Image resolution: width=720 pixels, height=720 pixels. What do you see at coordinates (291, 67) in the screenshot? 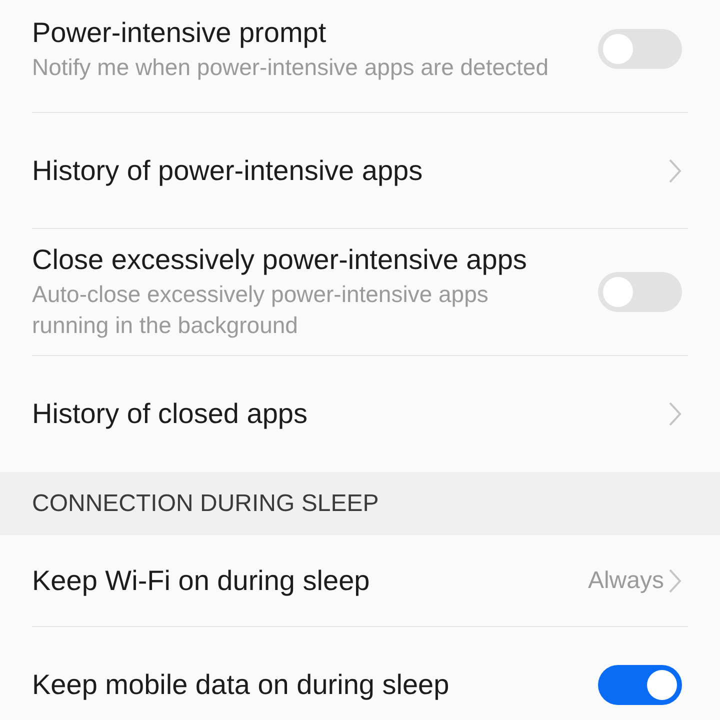
I see `setting-description: Notify me when power-intensive apps are detected` at bounding box center [291, 67].